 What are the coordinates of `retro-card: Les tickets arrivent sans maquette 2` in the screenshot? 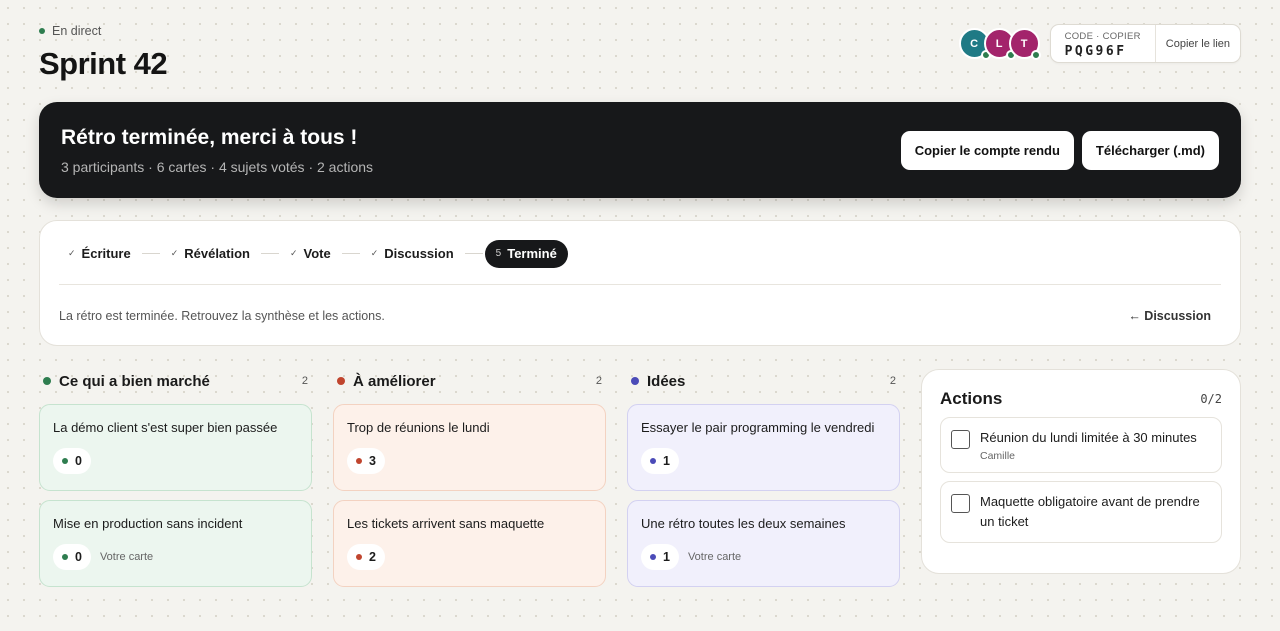 It's located at (469, 543).